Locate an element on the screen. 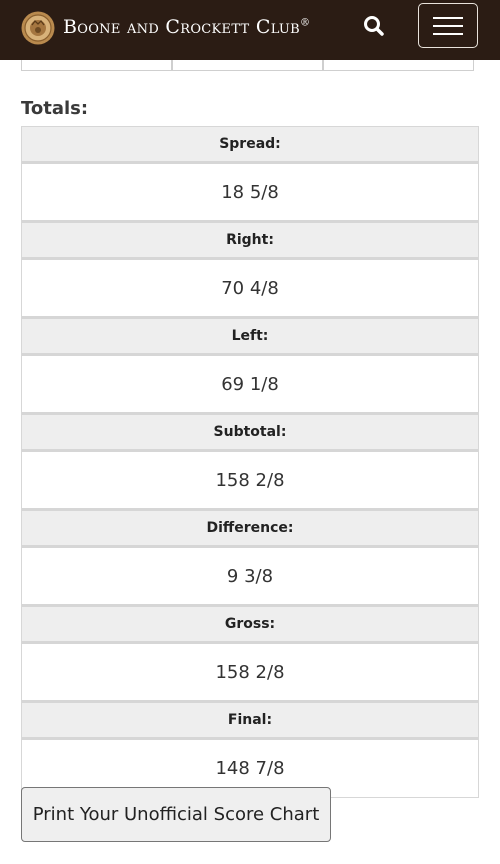 The width and height of the screenshot is (500, 864). totals-label-left: Left: is located at coordinates (250, 337).